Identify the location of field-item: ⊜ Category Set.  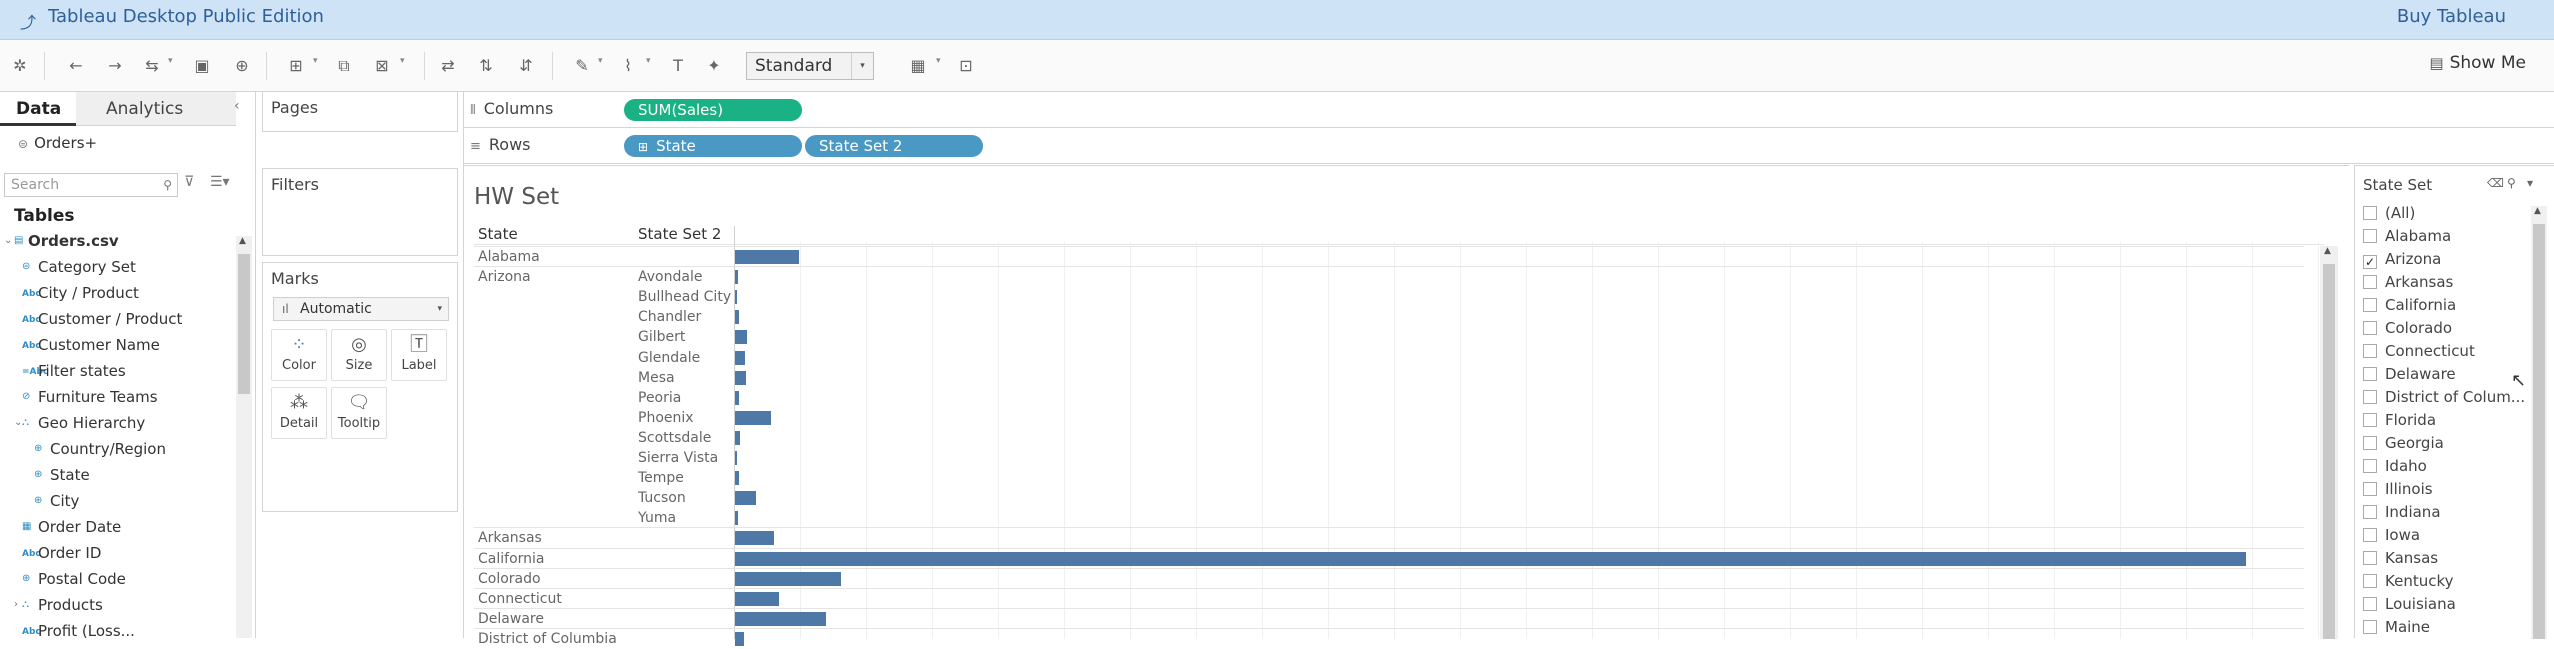
(118, 267).